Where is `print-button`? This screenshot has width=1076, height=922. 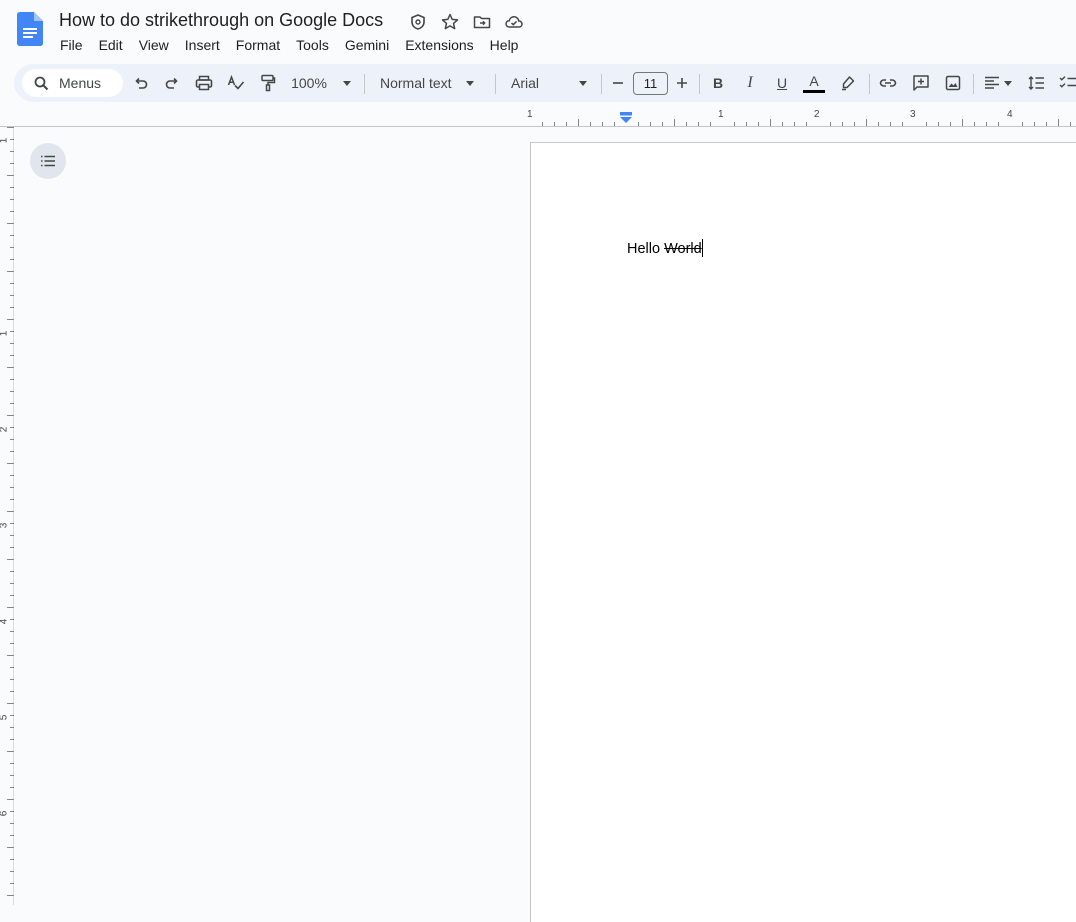
print-button is located at coordinates (204, 83).